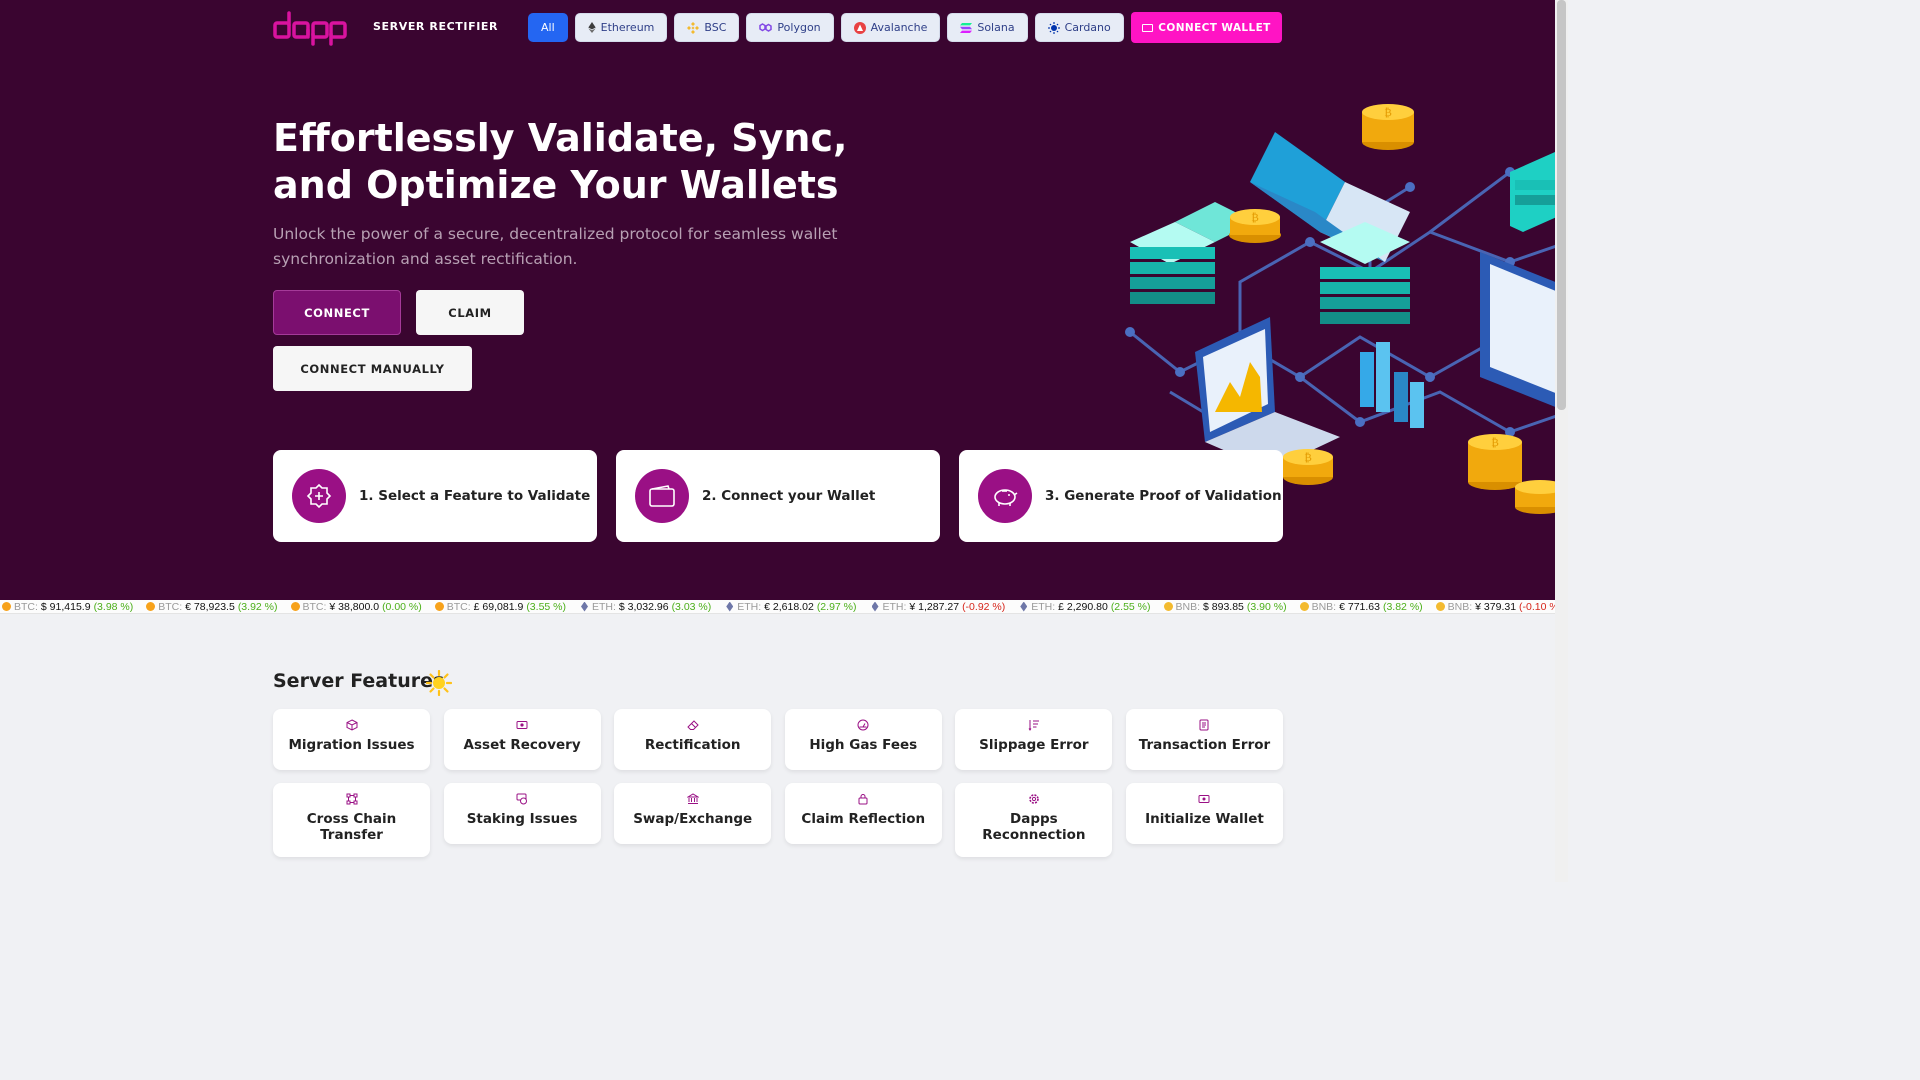 The width and height of the screenshot is (1920, 1080). I want to click on connect-wallet-label: CONNECT WALLET, so click(1214, 27).